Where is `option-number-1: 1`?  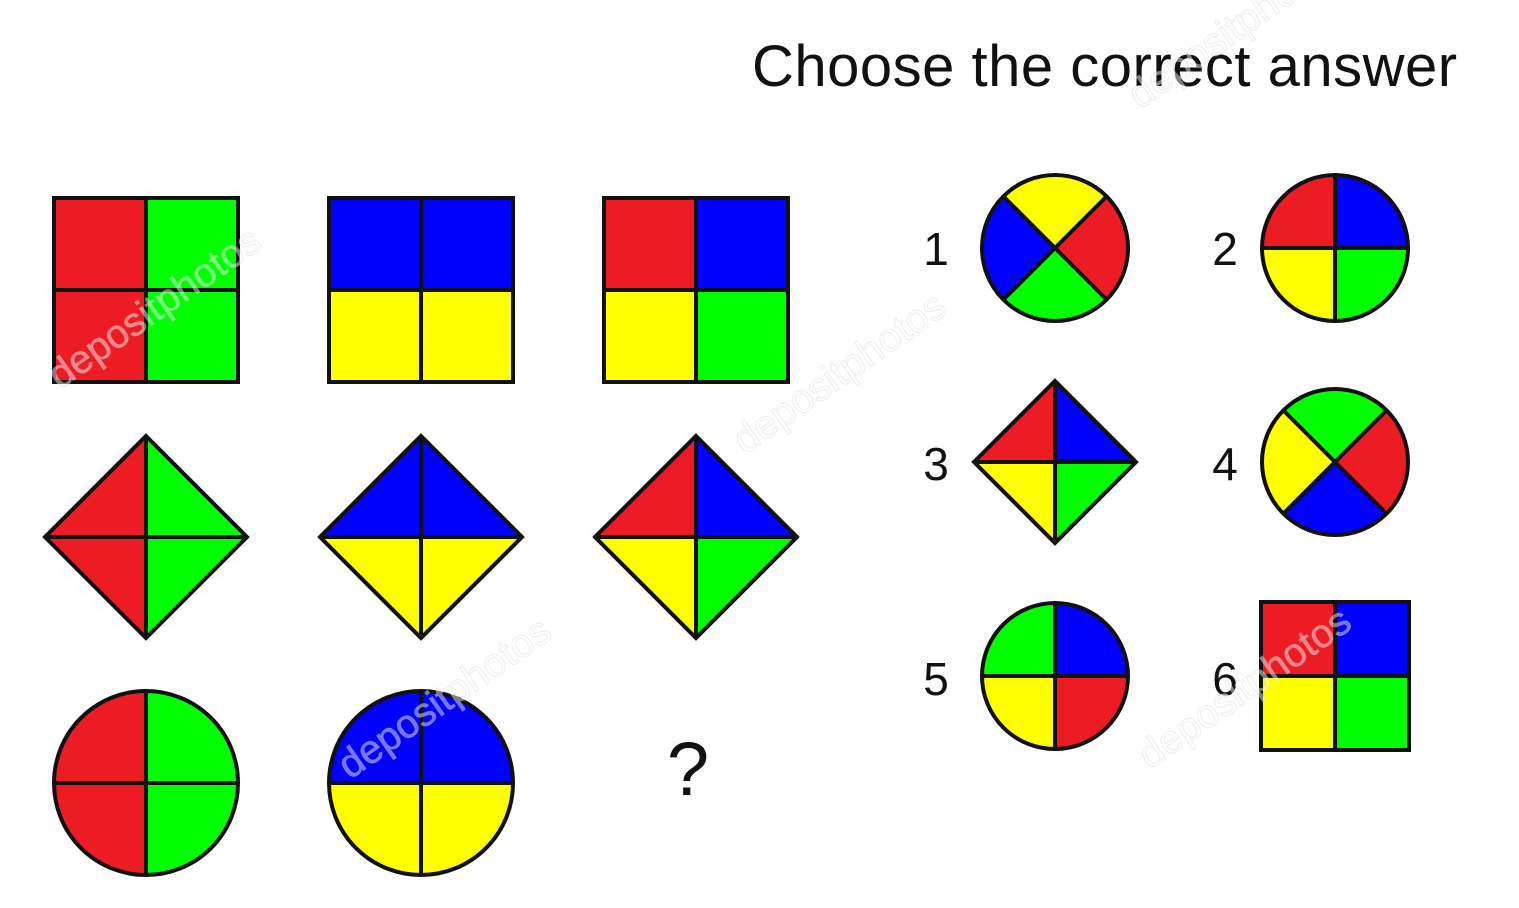 option-number-1: 1 is located at coordinates (936, 249).